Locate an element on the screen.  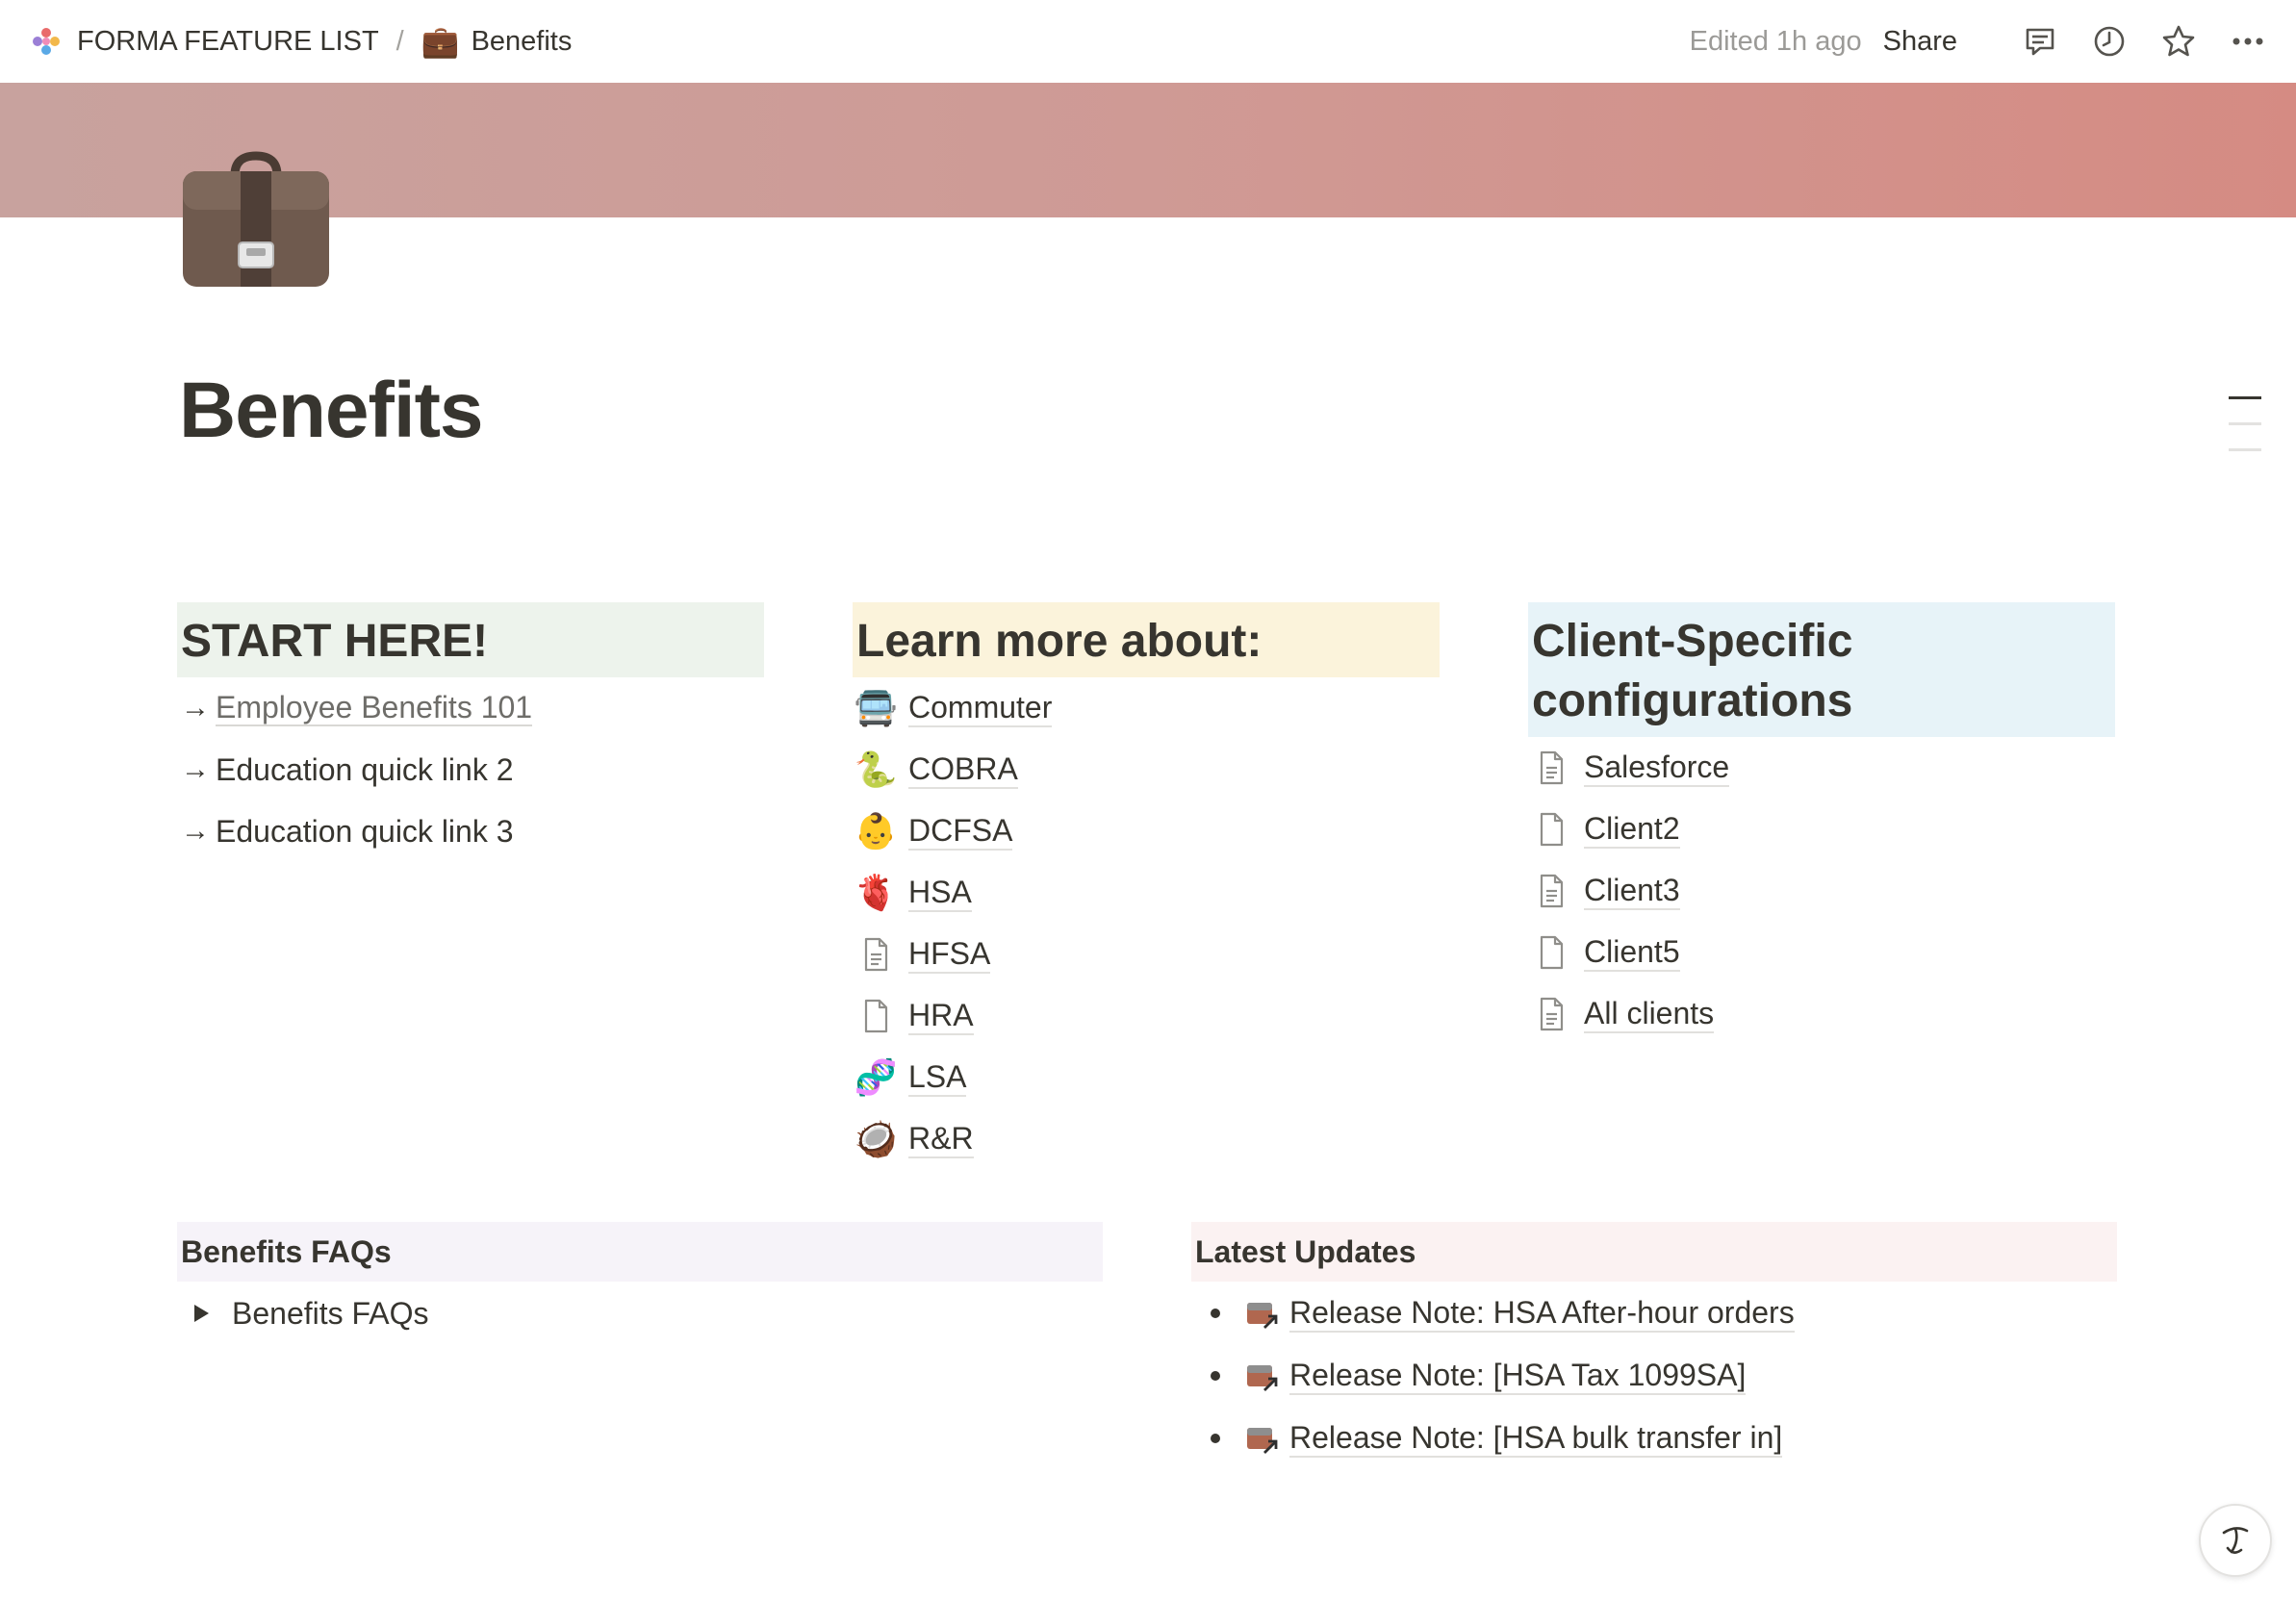
comments-icon is located at coordinates (2040, 41).